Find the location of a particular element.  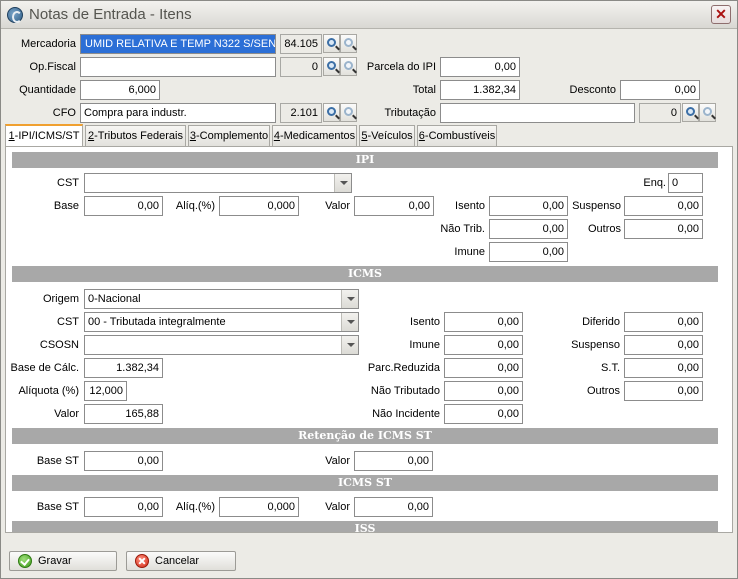

chevron-down-icon is located at coordinates (349, 299).